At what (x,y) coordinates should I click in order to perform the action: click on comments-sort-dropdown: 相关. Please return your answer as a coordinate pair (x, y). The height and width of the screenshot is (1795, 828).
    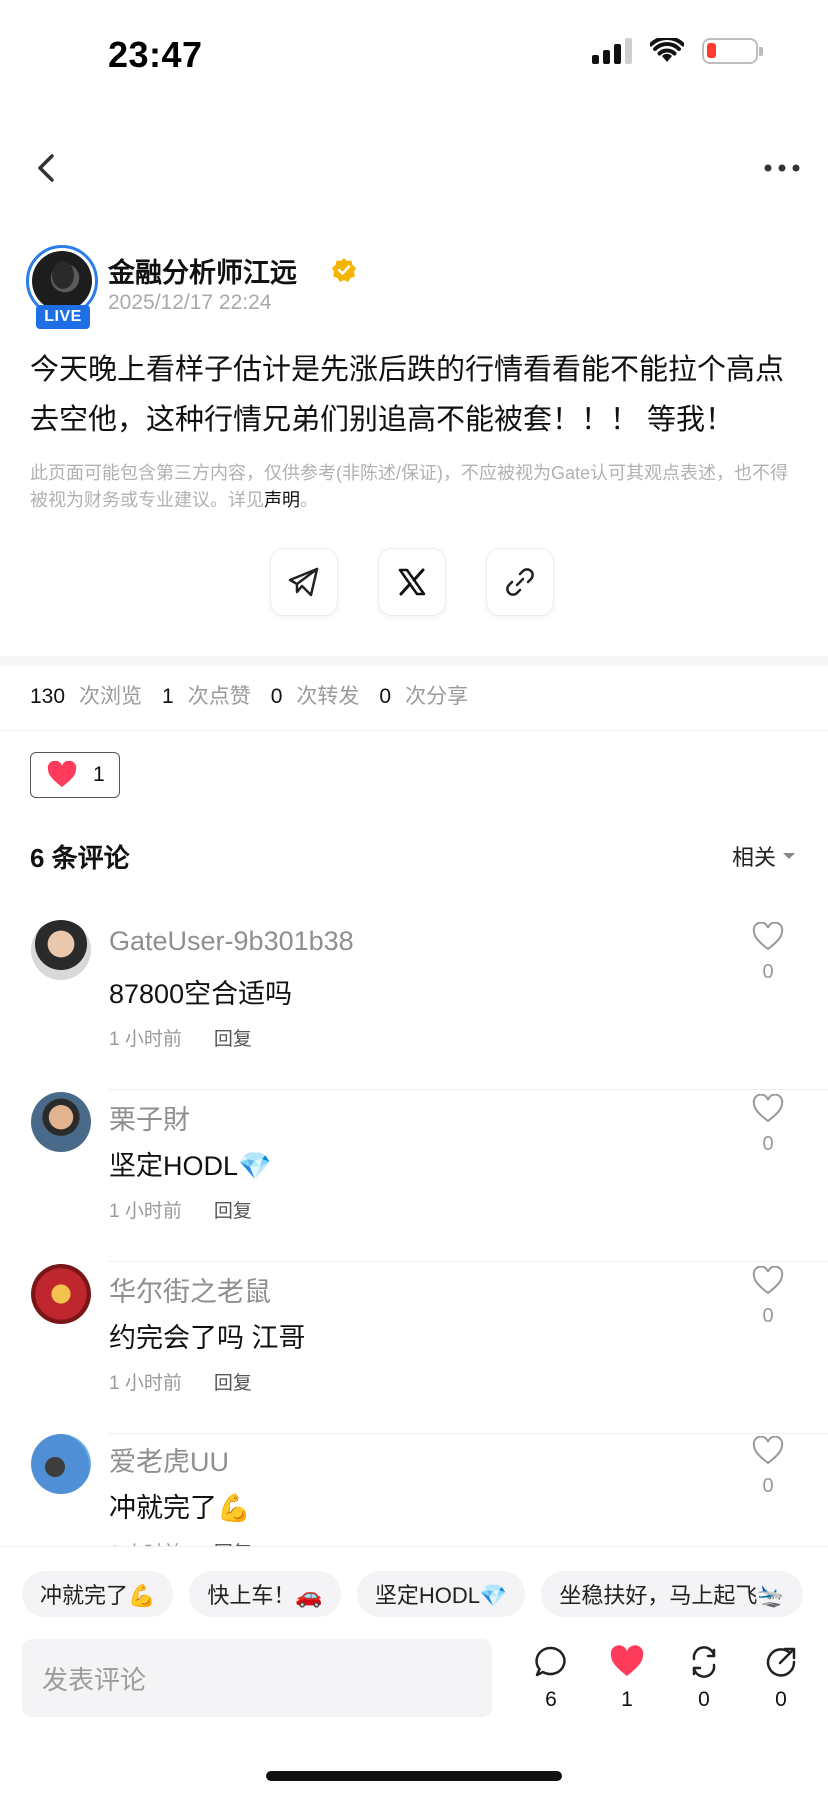
    Looking at the image, I should click on (764, 856).